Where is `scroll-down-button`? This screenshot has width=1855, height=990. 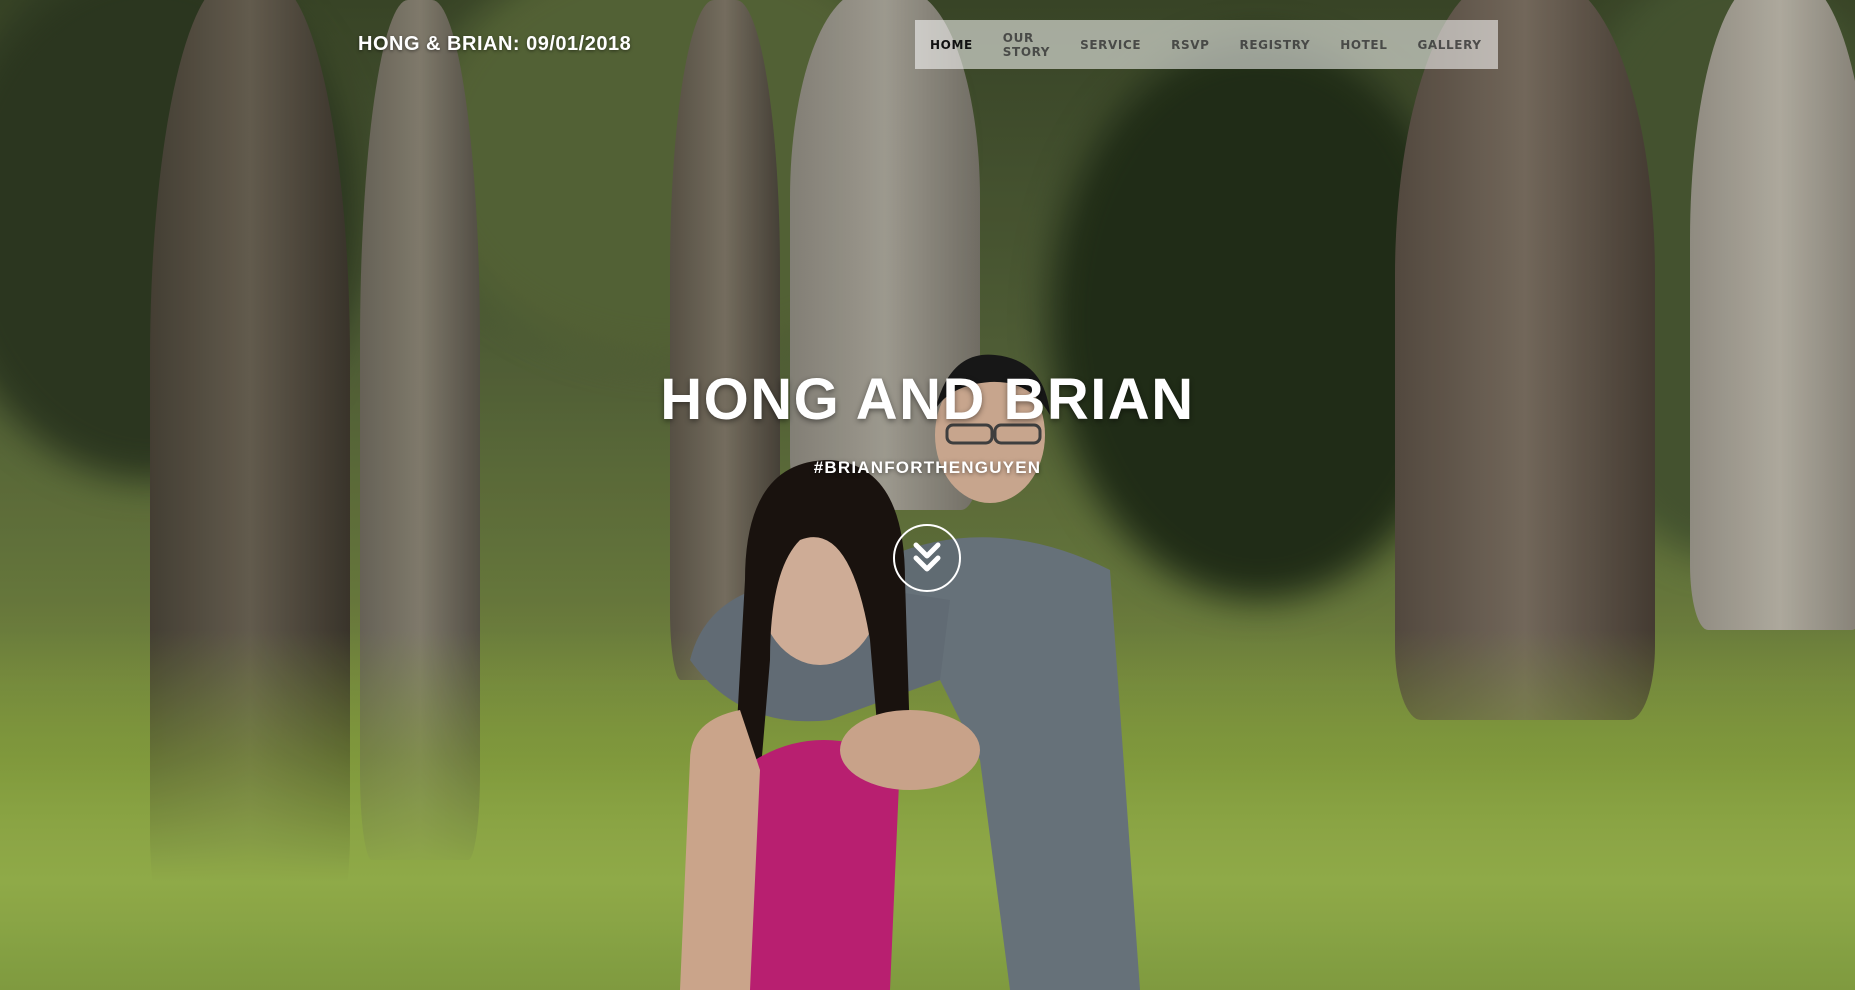
scroll-down-button is located at coordinates (927, 558).